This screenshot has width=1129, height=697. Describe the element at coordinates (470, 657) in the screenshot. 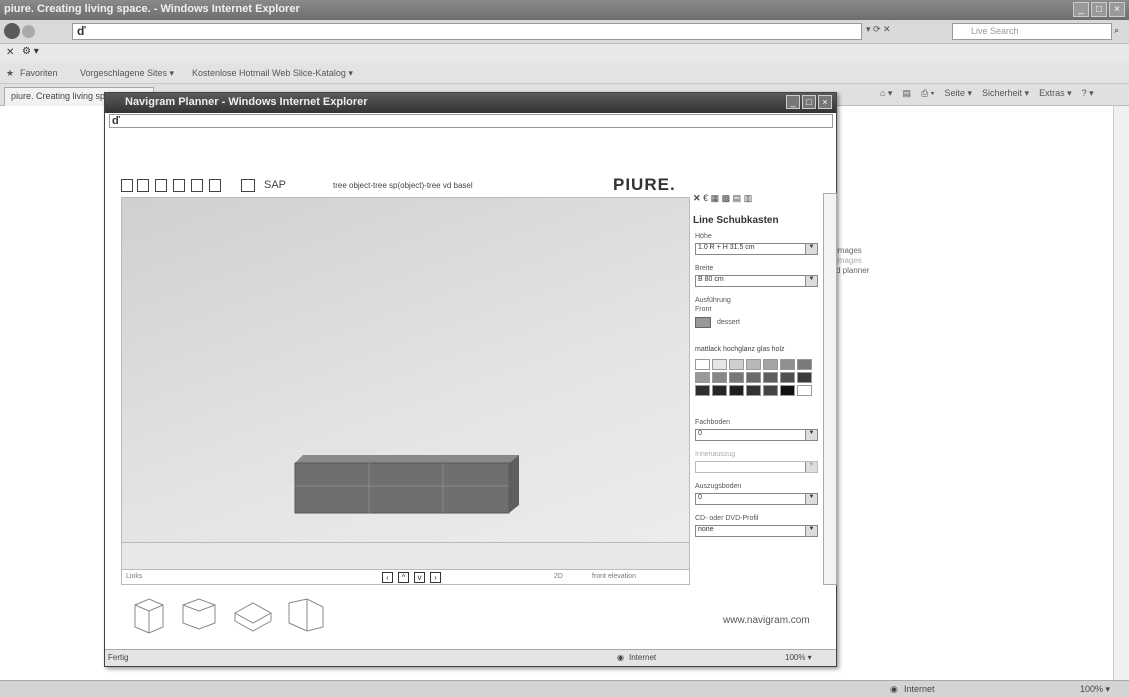

I see `popup-status-bar: Fertig ◉ Internet 100% ▾` at that location.